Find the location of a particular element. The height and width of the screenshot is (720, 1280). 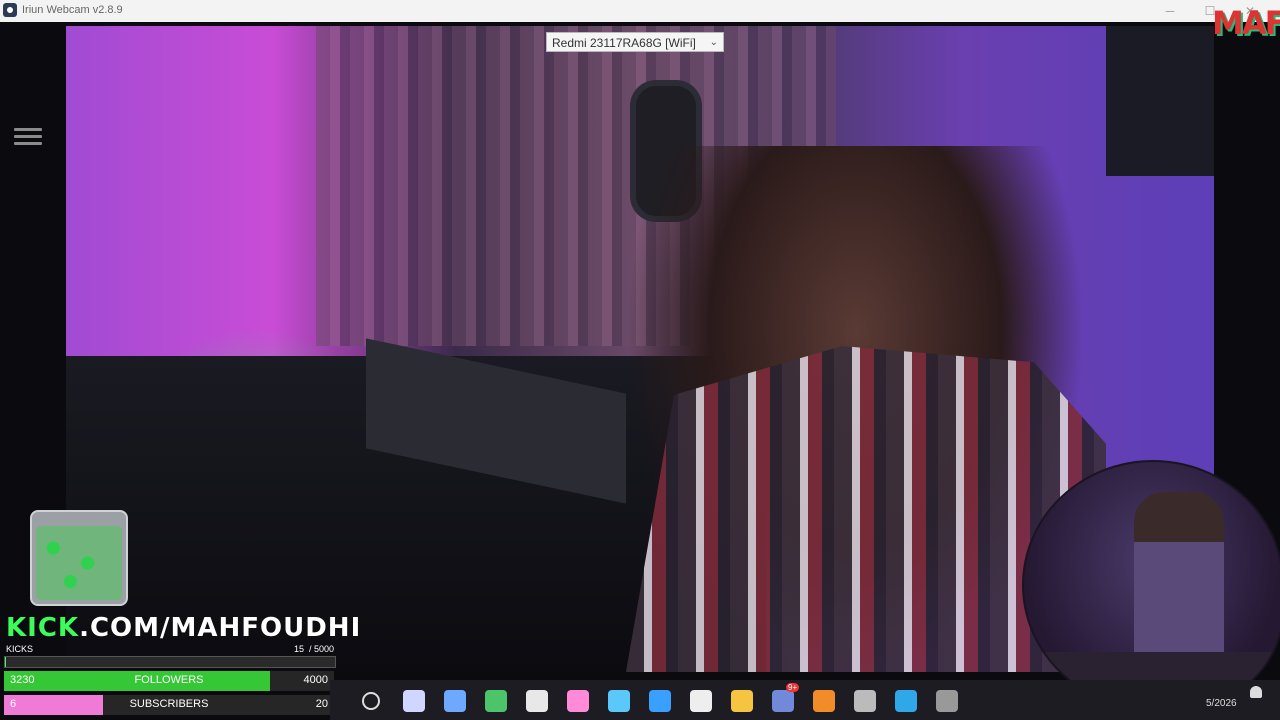

vscode-icon is located at coordinates (660, 701).